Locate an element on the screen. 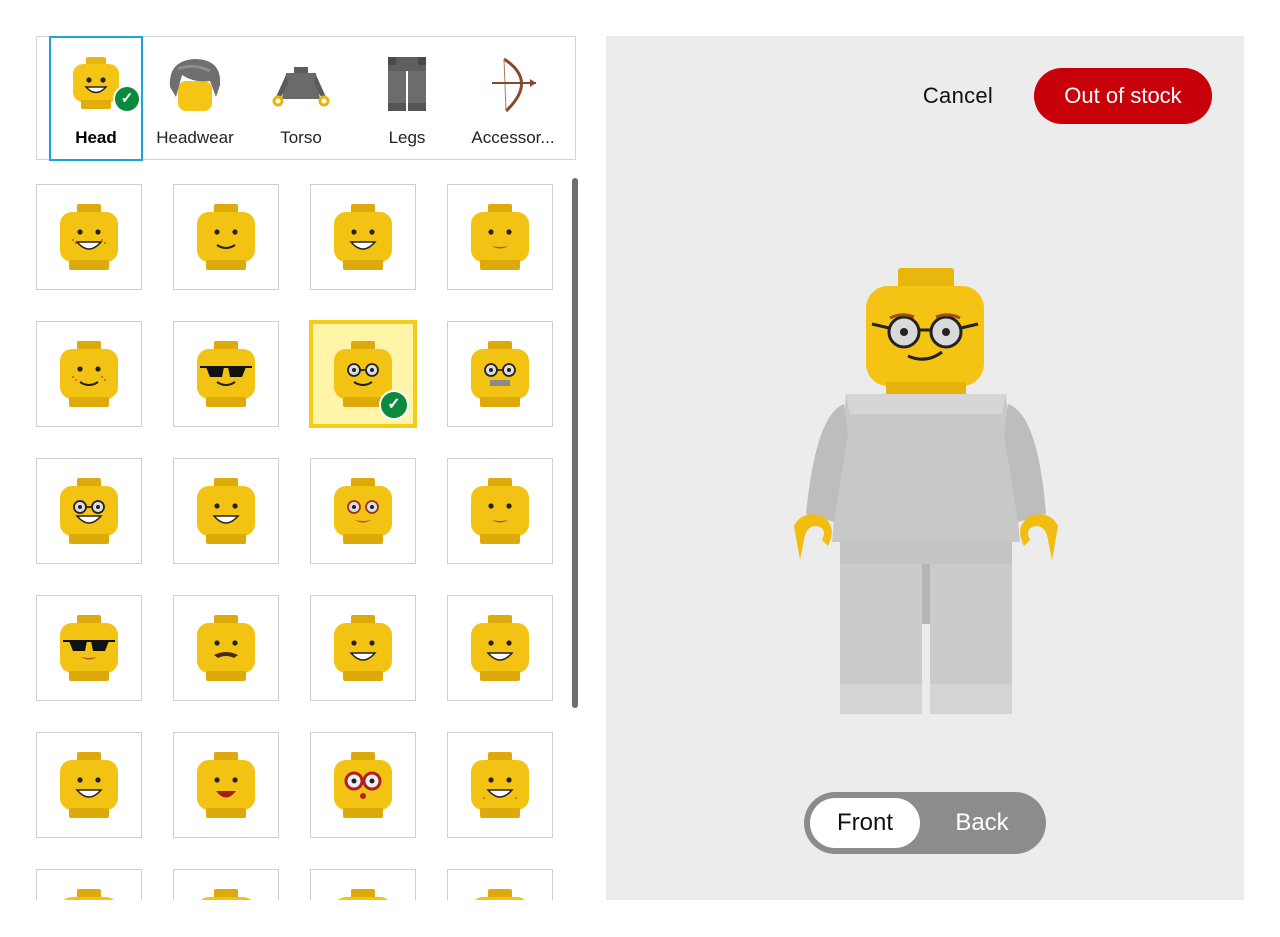 The height and width of the screenshot is (937, 1280). legs-icon is located at coordinates (407, 84).